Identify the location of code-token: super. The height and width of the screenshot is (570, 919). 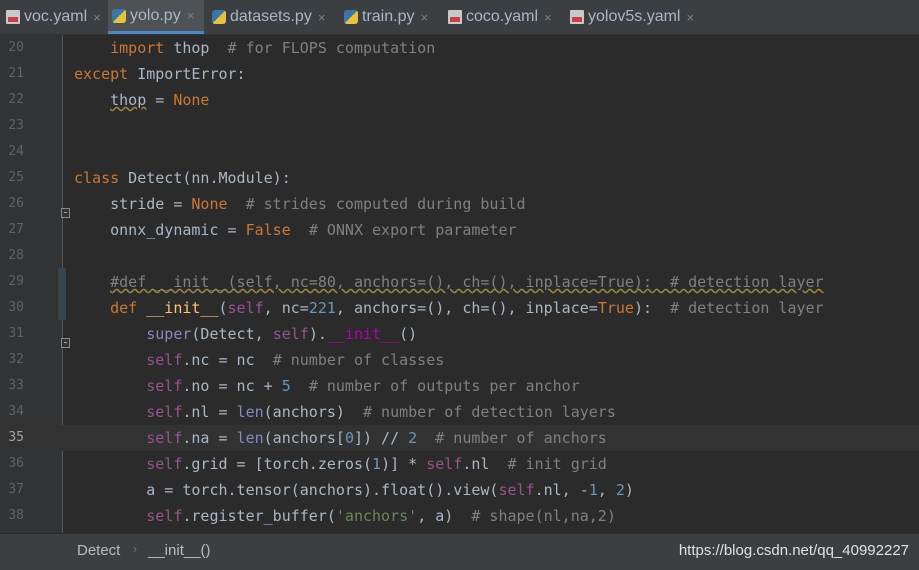
(169, 334).